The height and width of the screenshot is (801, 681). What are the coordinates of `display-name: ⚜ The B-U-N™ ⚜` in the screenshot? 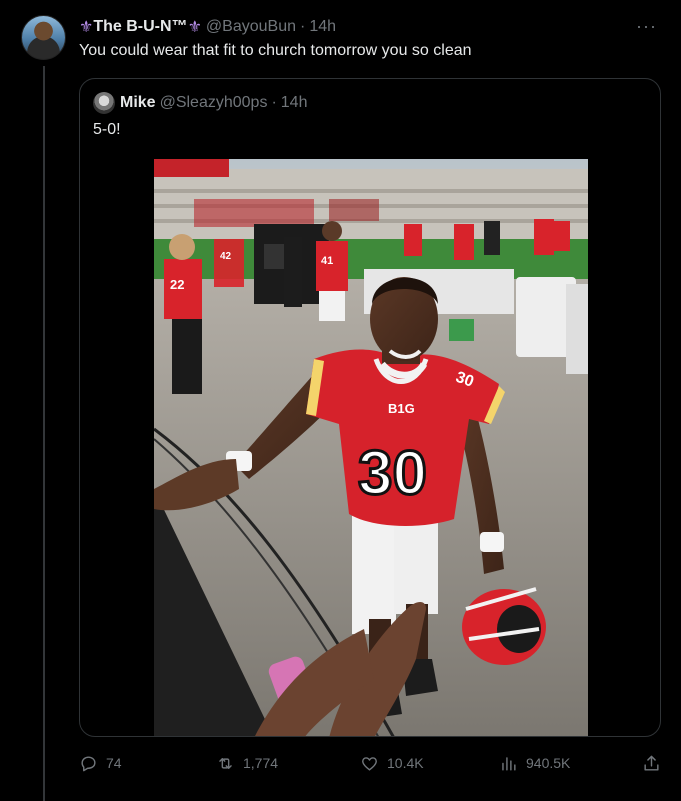 It's located at (140, 27).